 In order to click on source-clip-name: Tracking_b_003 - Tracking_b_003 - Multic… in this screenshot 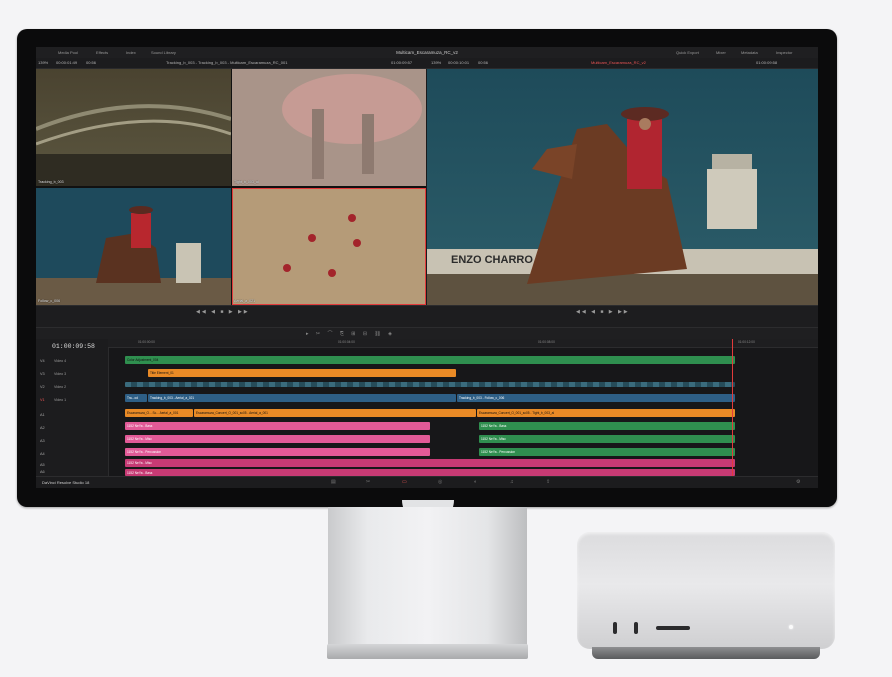, I will do `click(227, 62)`.